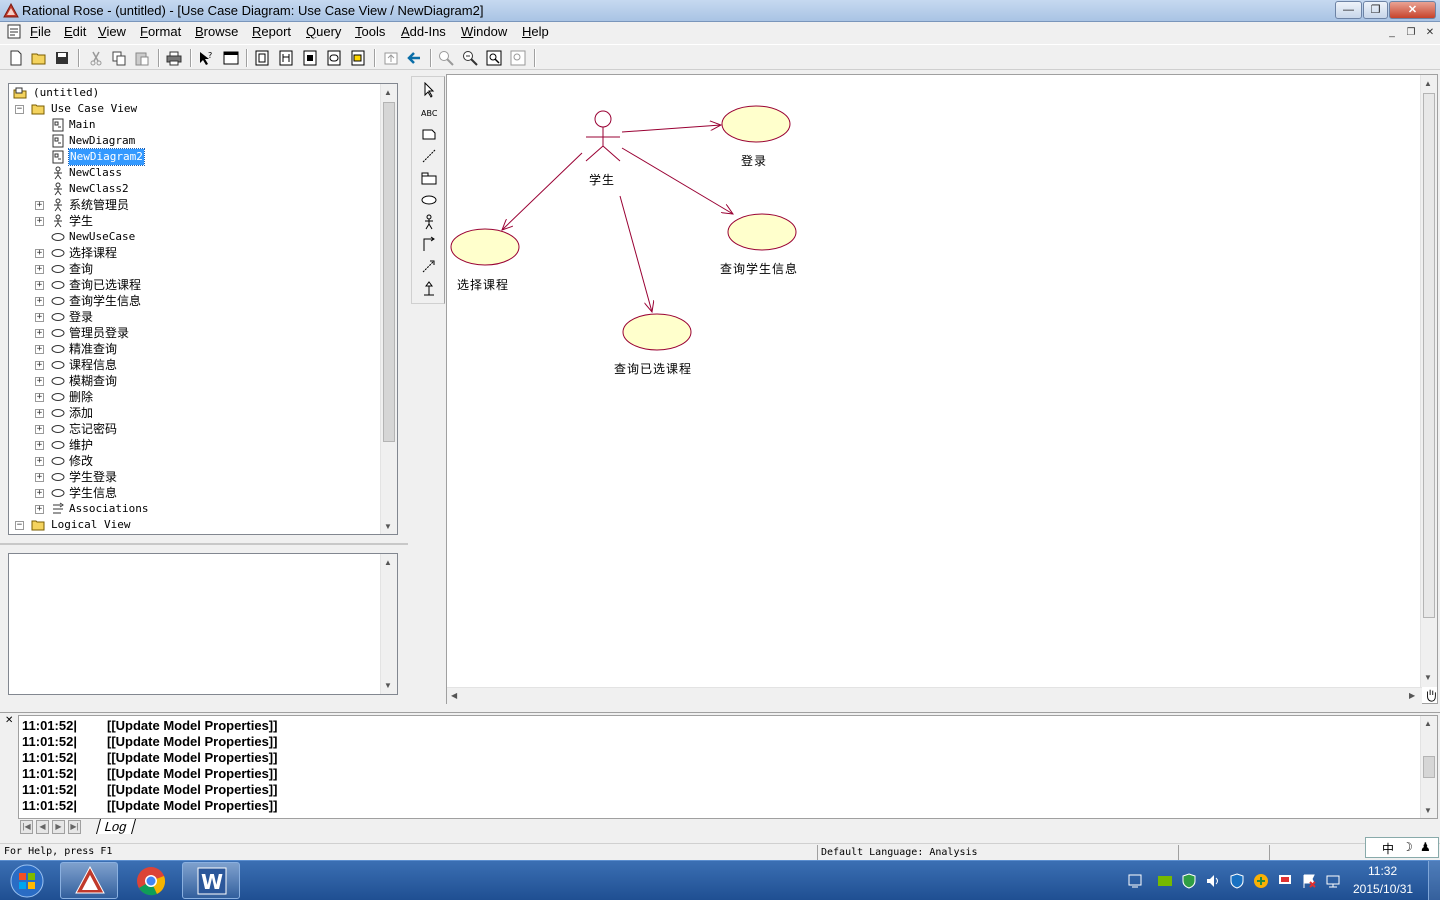  What do you see at coordinates (40, 31) in the screenshot?
I see `menu-file: File` at bounding box center [40, 31].